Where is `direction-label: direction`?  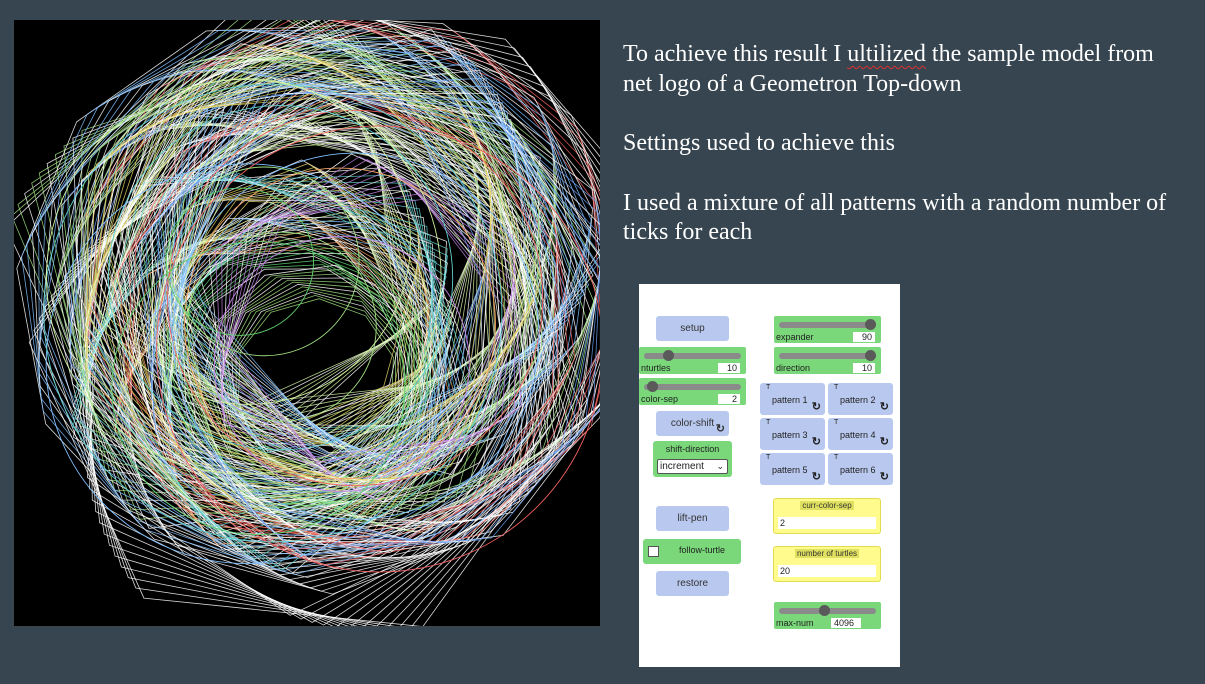 direction-label: direction is located at coordinates (793, 368).